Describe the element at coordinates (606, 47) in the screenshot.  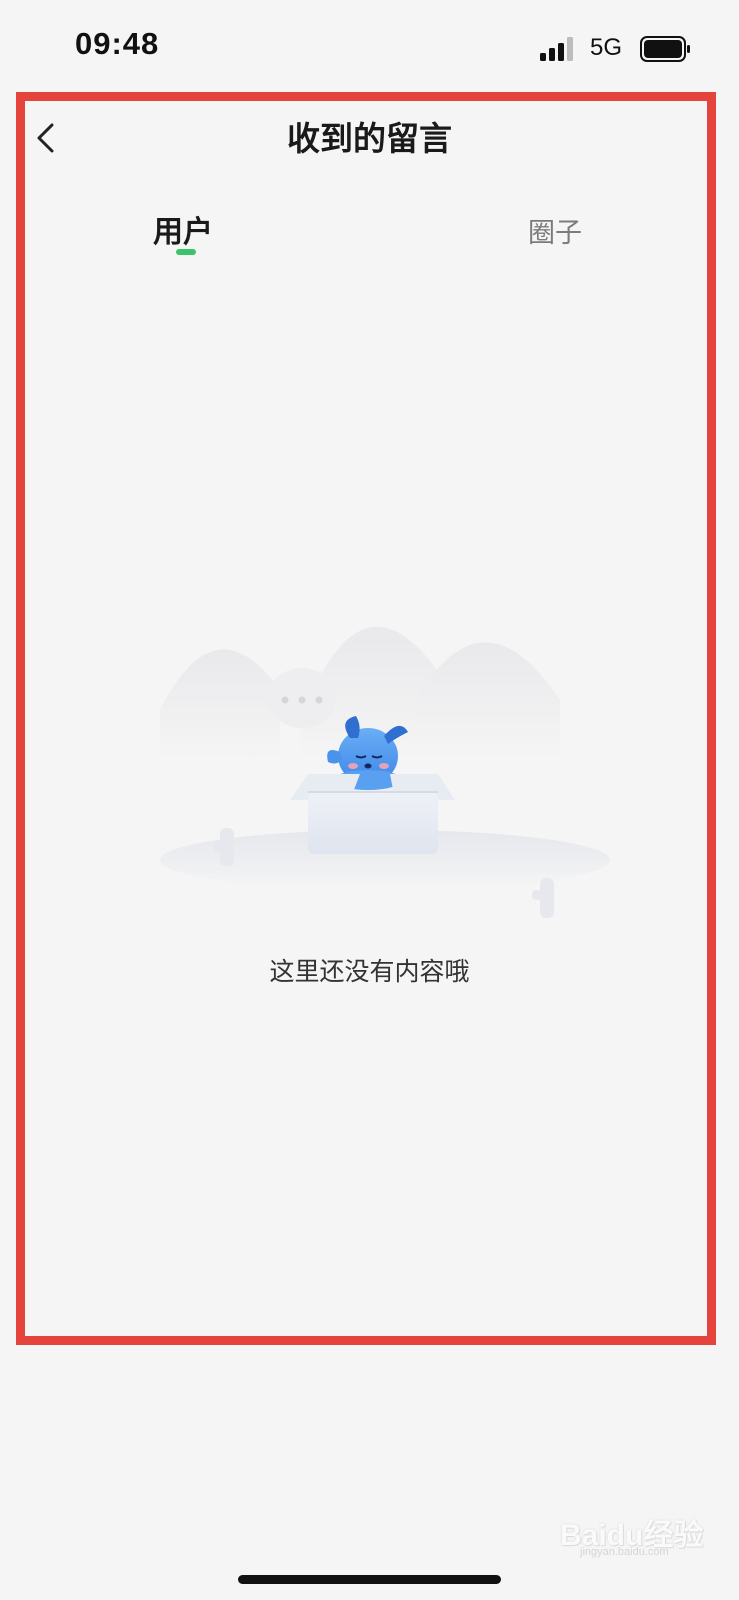
I see `network-label: 5G` at that location.